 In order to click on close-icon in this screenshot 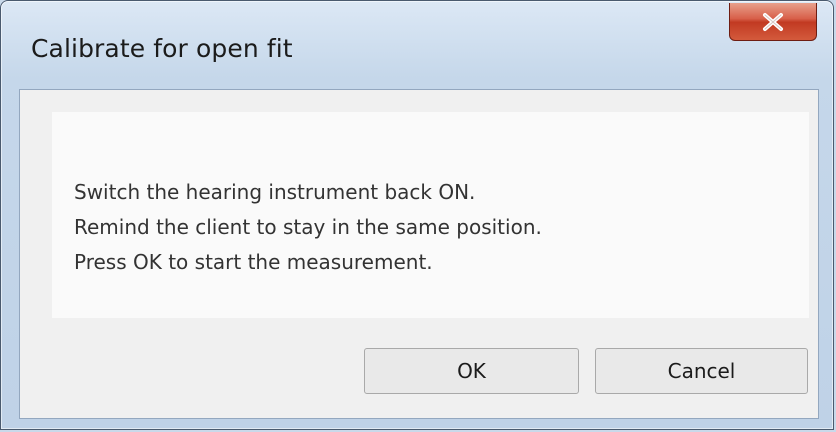, I will do `click(773, 21)`.